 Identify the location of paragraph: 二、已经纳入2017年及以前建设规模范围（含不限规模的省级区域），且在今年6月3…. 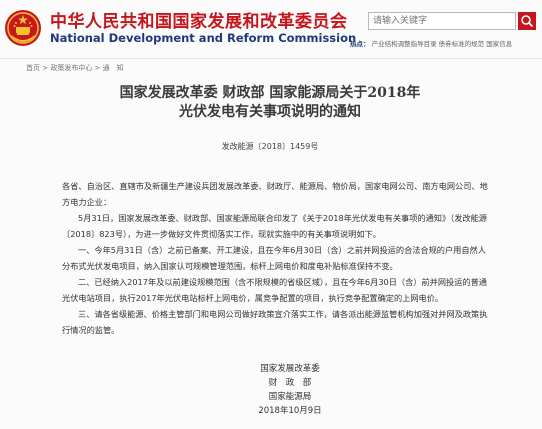
(274, 290).